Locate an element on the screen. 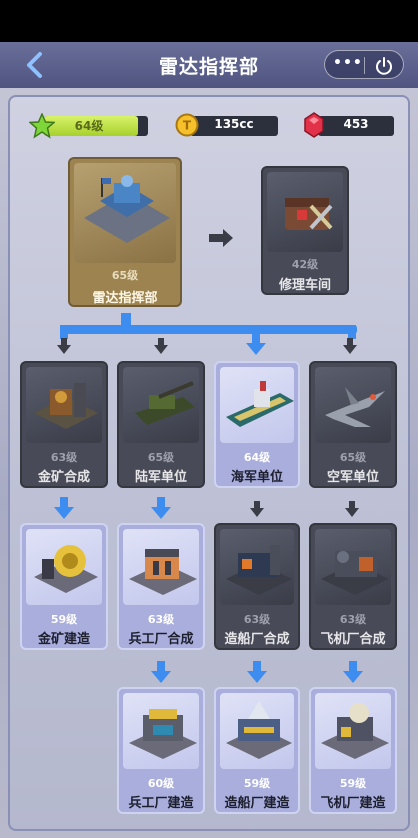 The image size is (418, 838). coin-value: 135cc is located at coordinates (234, 124).